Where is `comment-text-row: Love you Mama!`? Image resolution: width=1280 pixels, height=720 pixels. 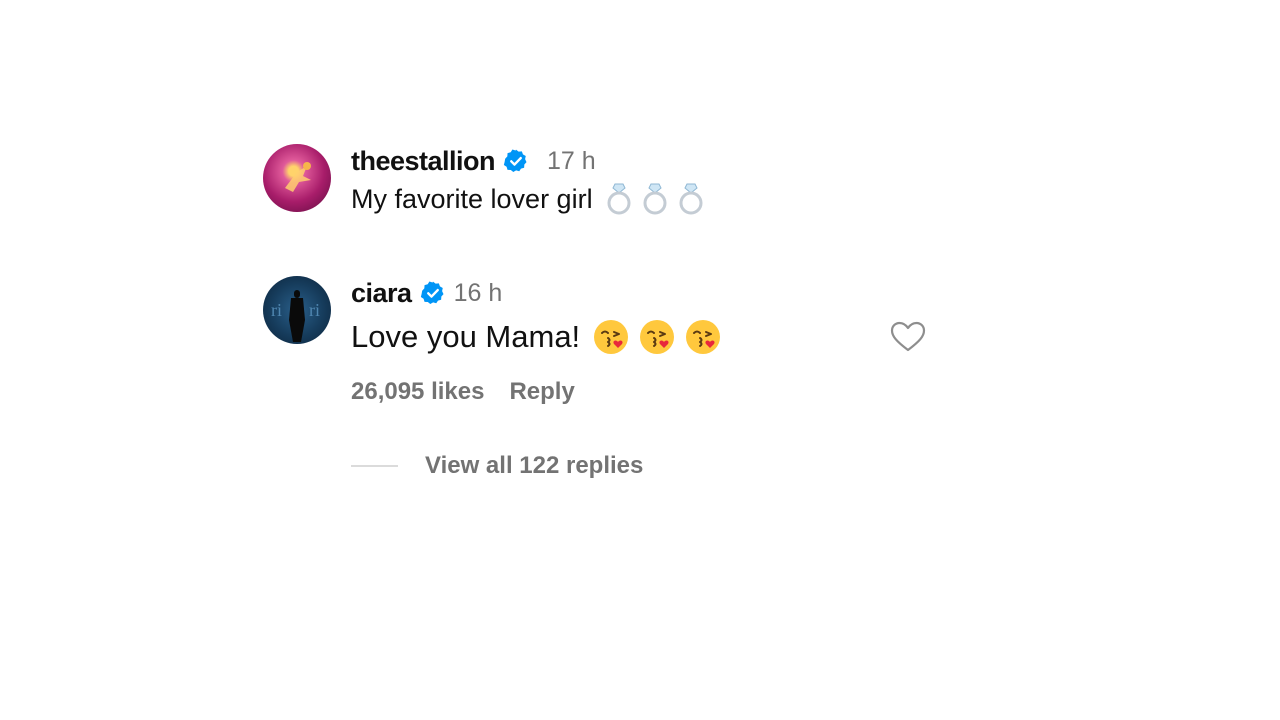
comment-text-row: Love you Mama! is located at coordinates (540, 337).